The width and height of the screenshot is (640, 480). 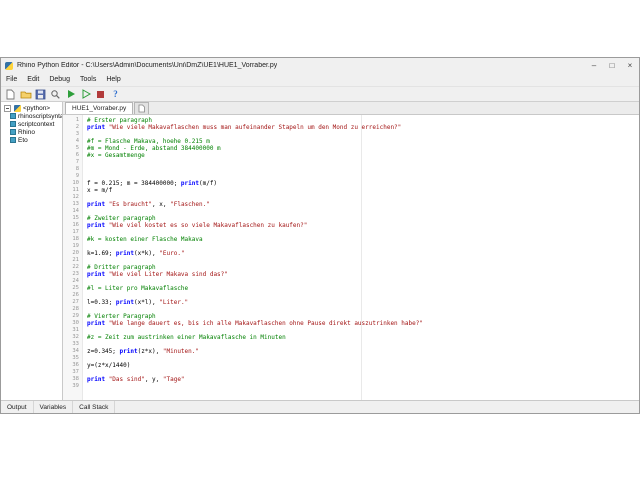 I want to click on code-line: 24, so click(x=351, y=281).